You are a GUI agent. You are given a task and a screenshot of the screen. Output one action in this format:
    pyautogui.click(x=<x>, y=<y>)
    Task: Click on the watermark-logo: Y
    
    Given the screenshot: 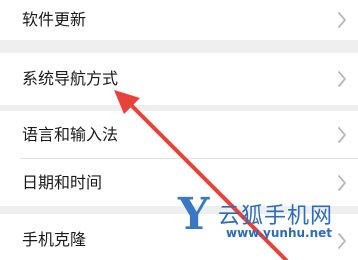 What is the action you would take?
    pyautogui.click(x=194, y=214)
    